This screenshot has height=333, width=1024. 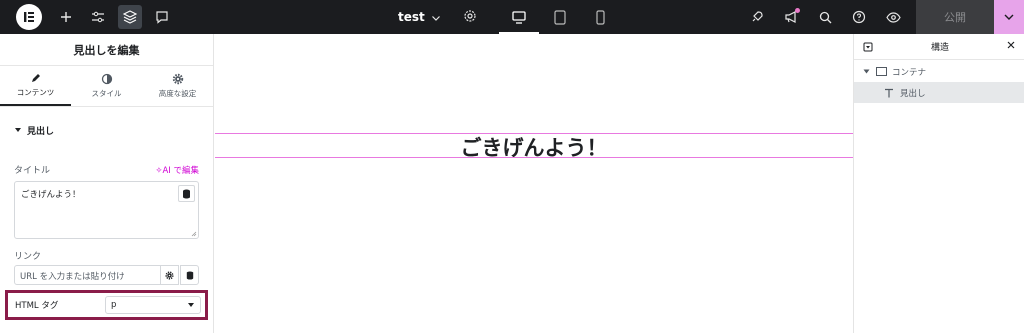 What do you see at coordinates (28, 257) in the screenshot?
I see `link-label: リンク` at bounding box center [28, 257].